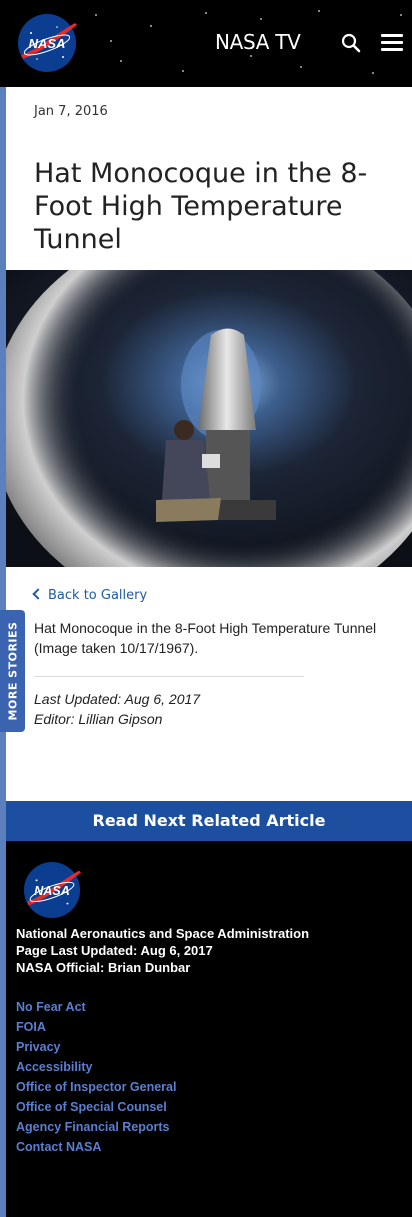  I want to click on article-date: Jan 7, 2016, so click(71, 111).